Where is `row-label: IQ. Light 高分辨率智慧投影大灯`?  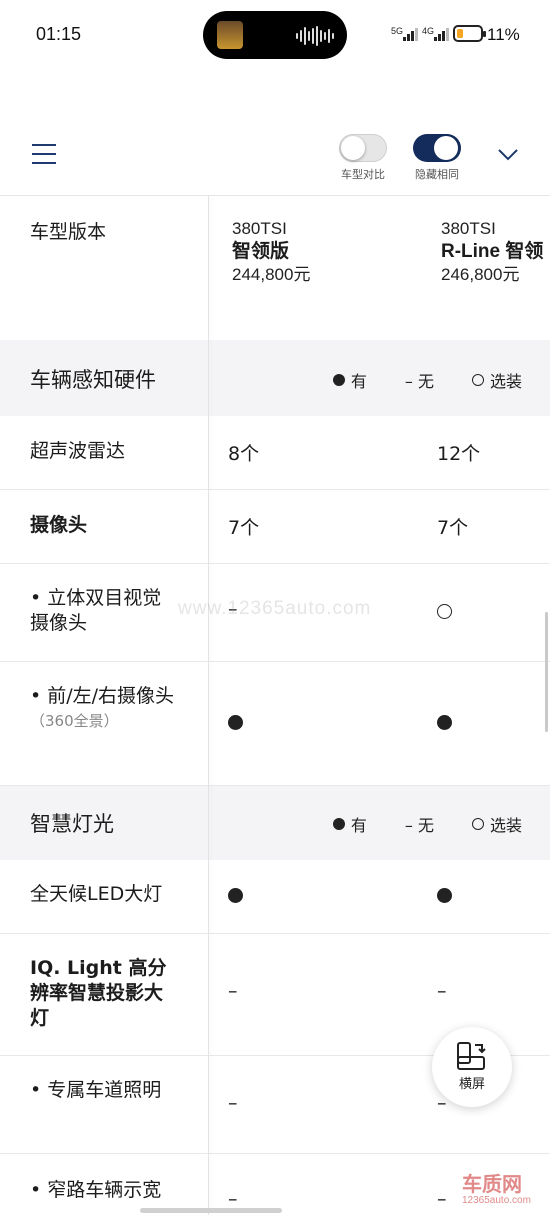
row-label: IQ. Light 高分辨率智慧投影大灯 is located at coordinates (98, 993).